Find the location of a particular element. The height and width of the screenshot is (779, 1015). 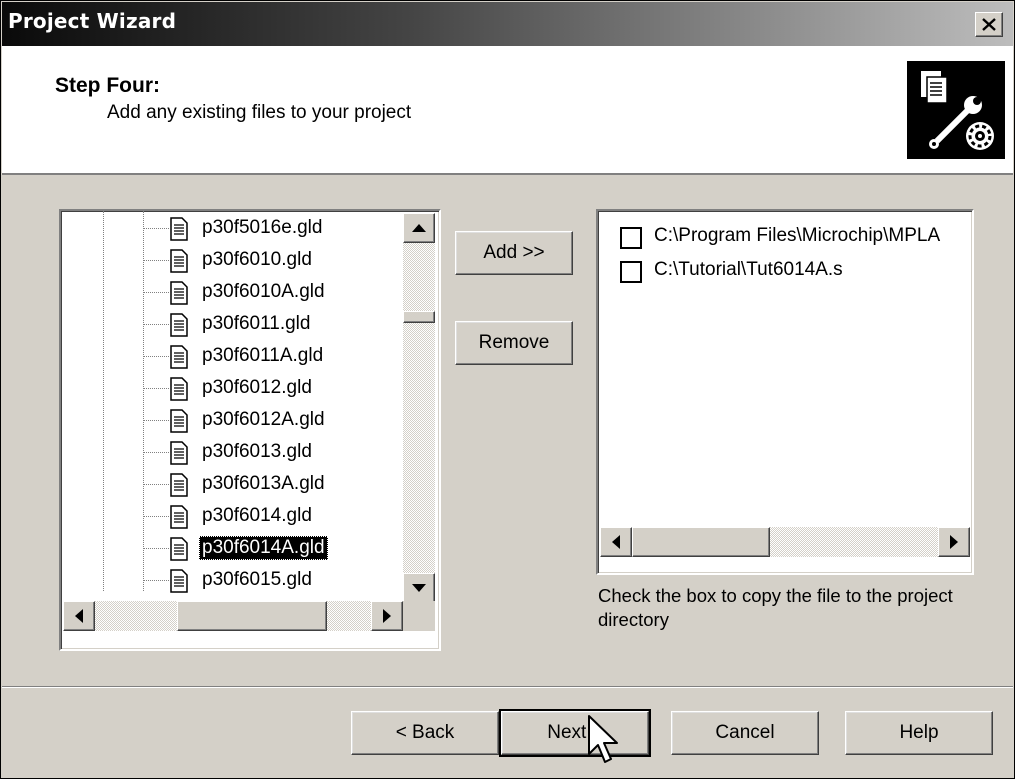

project-file-item: C:\Tutorial\Tut6014A.s is located at coordinates (796, 272).